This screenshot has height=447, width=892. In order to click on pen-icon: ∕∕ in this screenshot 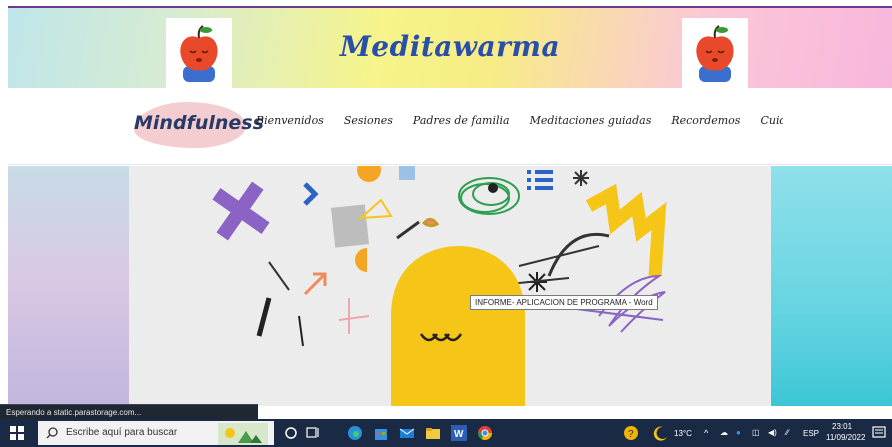, I will do `click(787, 432)`.